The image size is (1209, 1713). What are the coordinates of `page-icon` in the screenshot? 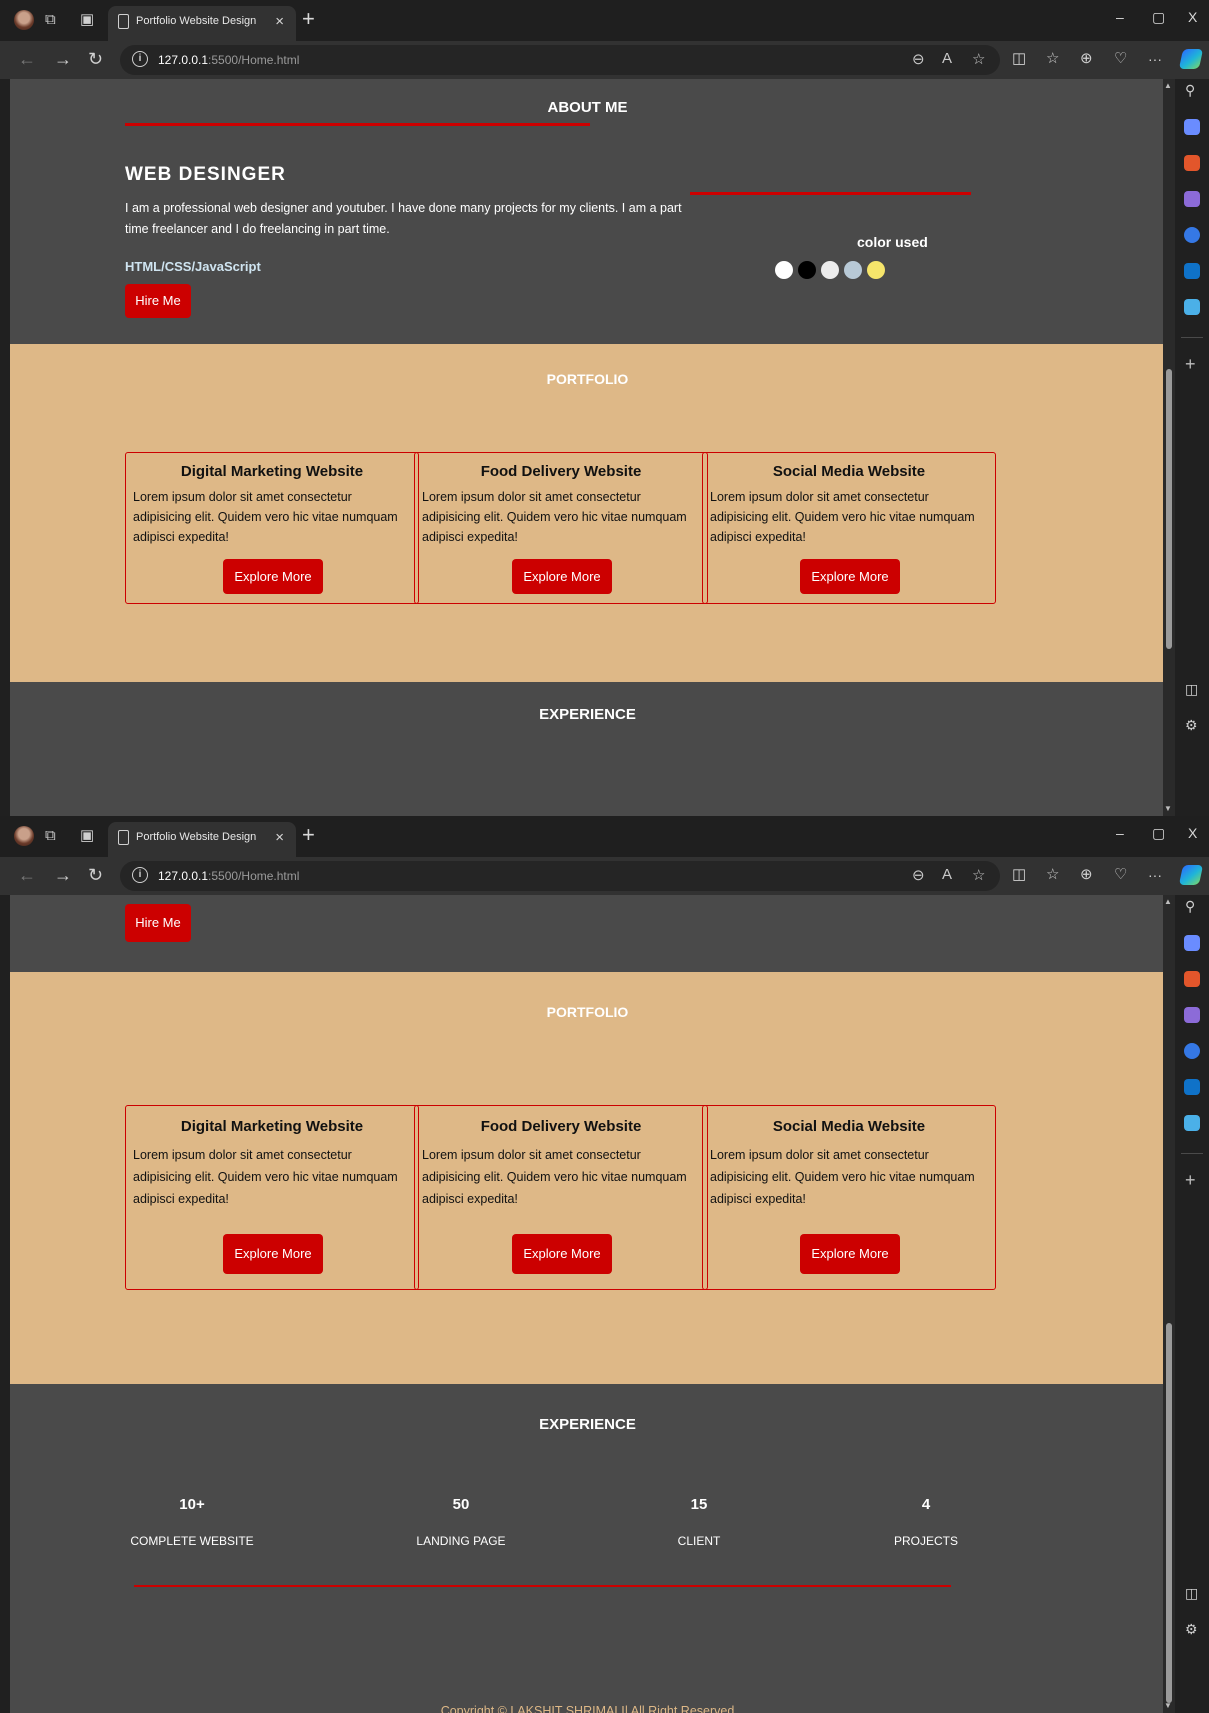 It's located at (123, 837).